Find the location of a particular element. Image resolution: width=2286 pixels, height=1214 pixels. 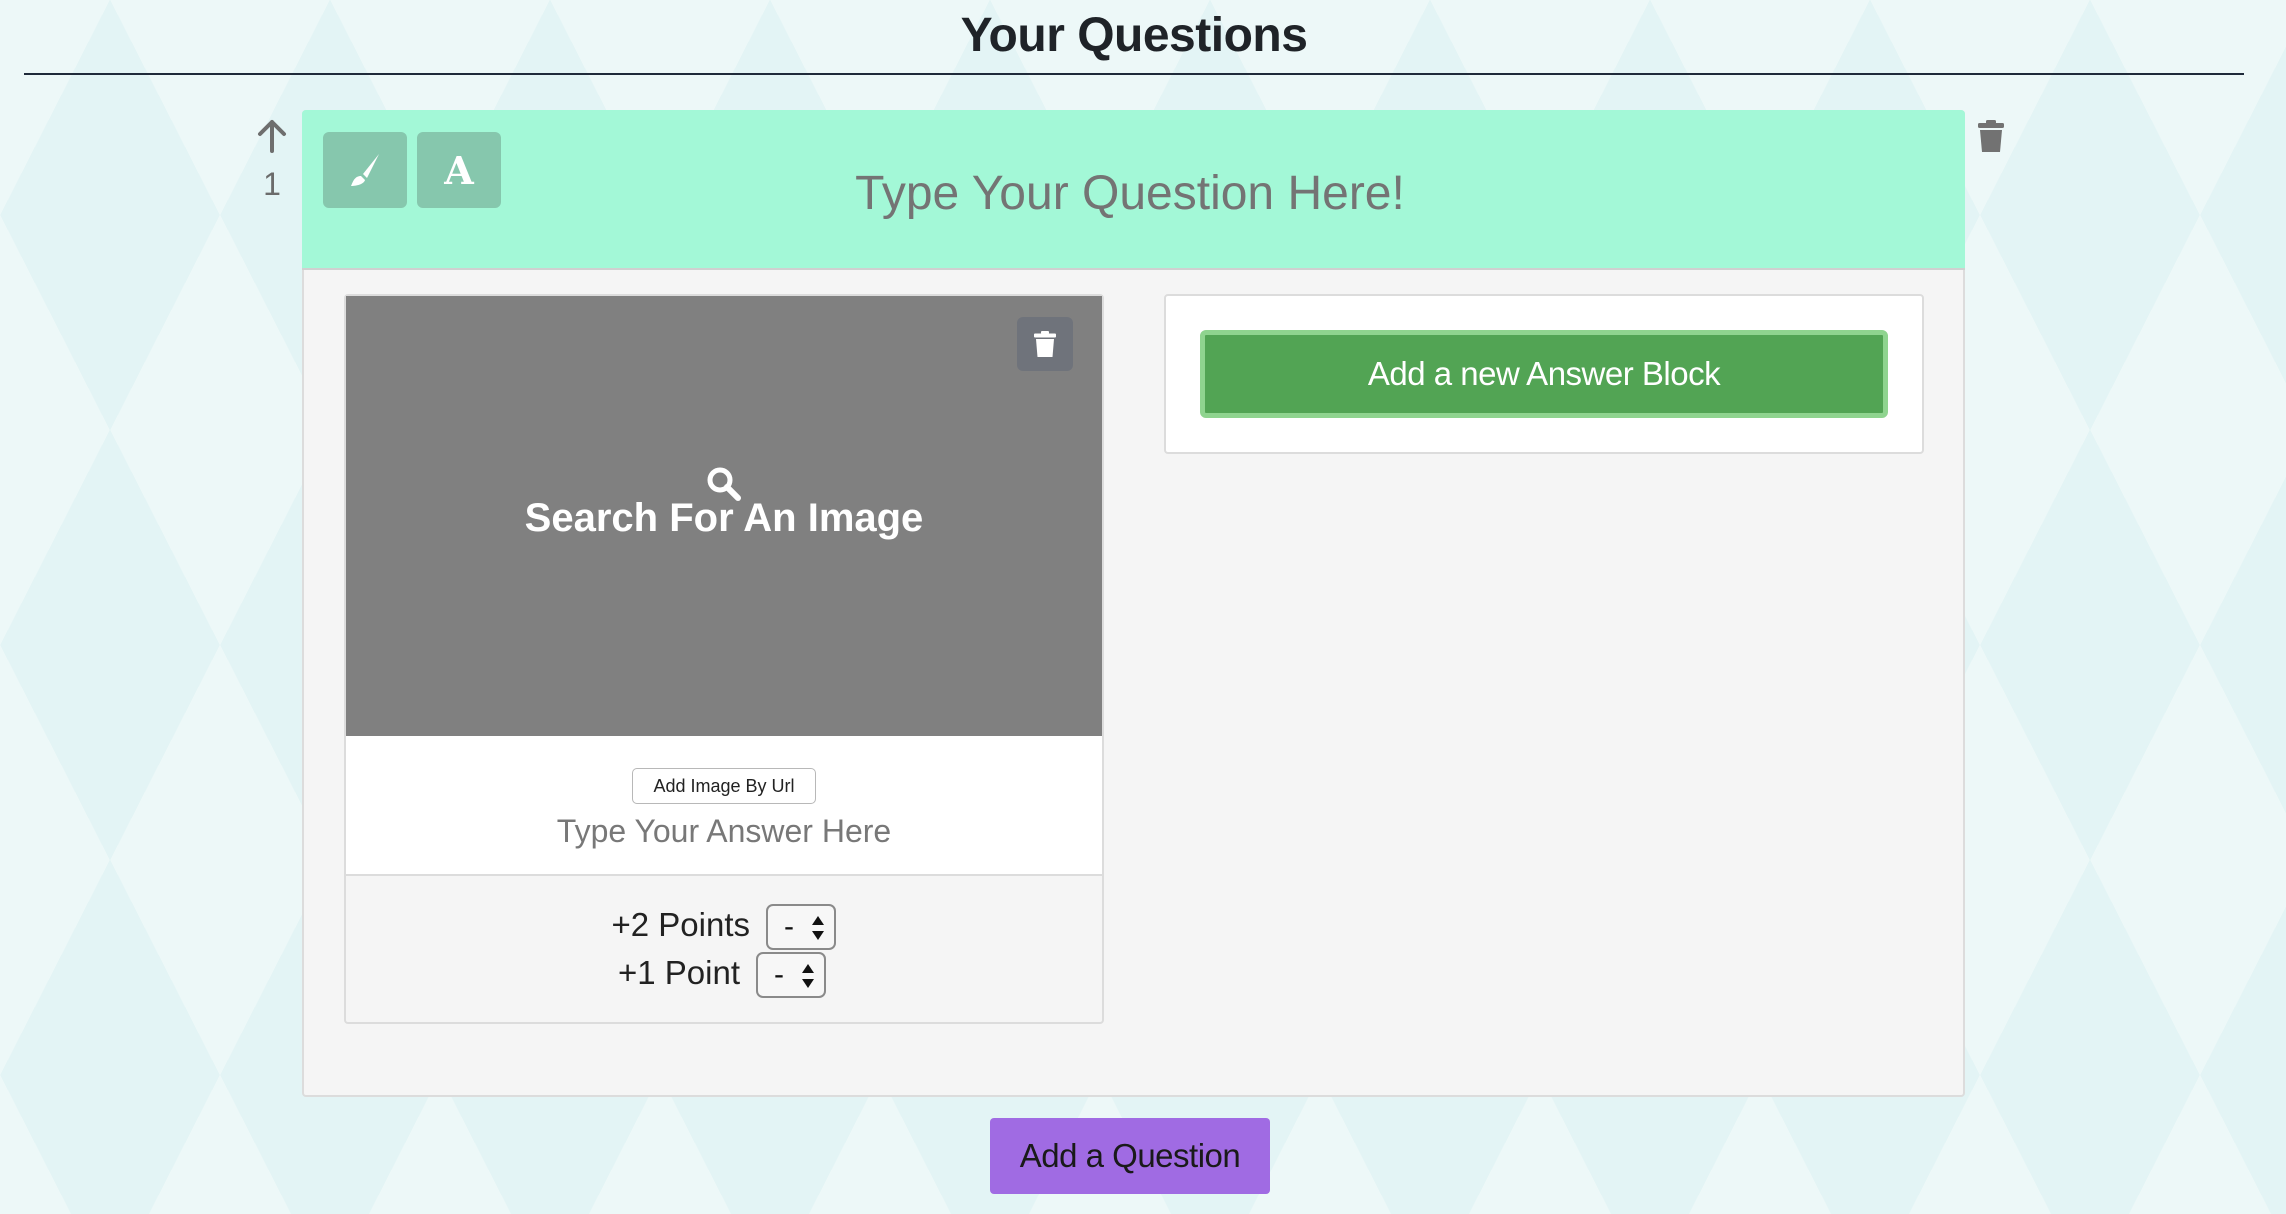

move-question-up-button is located at coordinates (272, 136).